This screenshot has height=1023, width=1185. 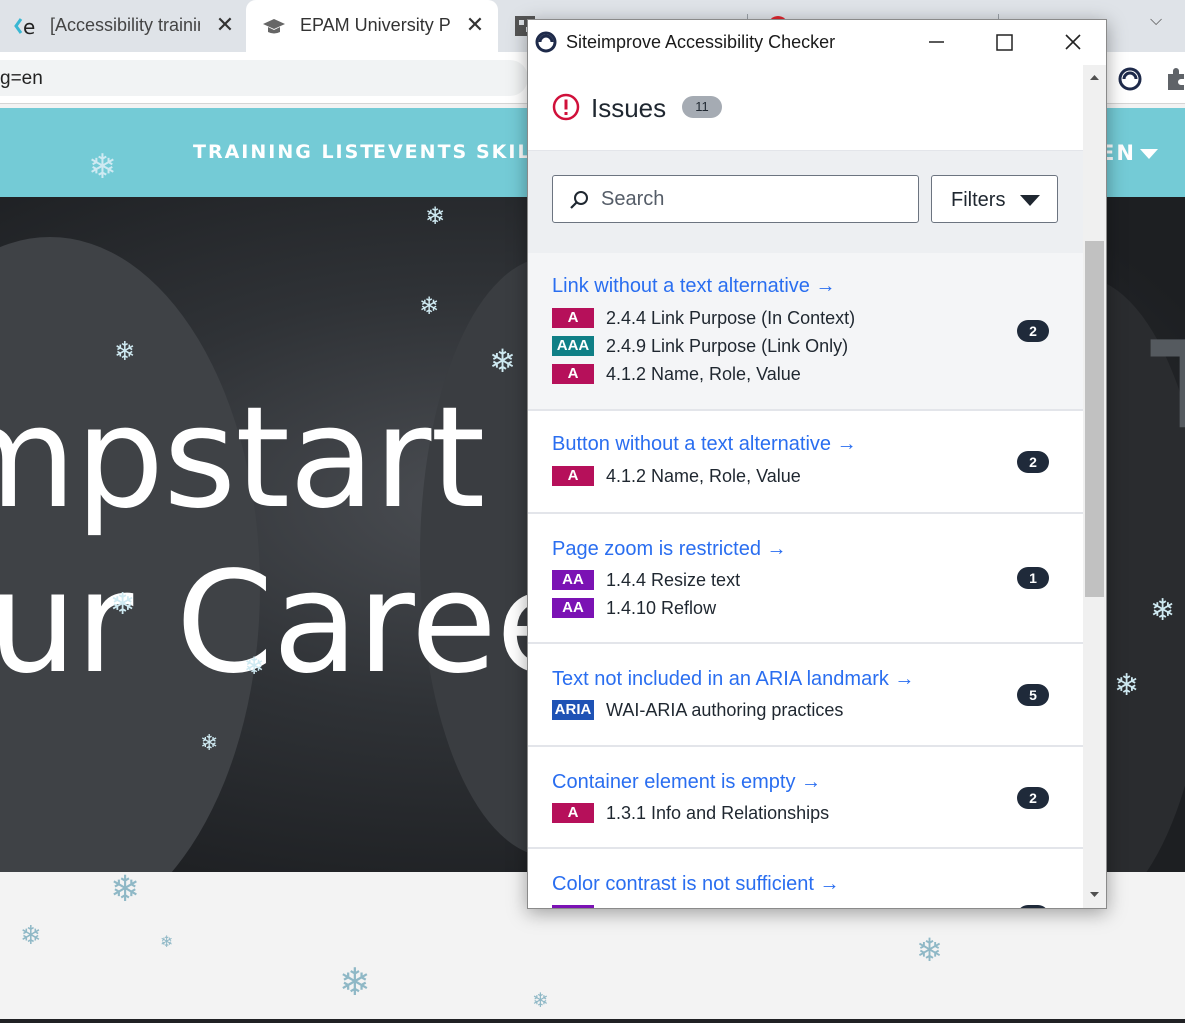 What do you see at coordinates (1149, 154) in the screenshot?
I see `language-caret-icon` at bounding box center [1149, 154].